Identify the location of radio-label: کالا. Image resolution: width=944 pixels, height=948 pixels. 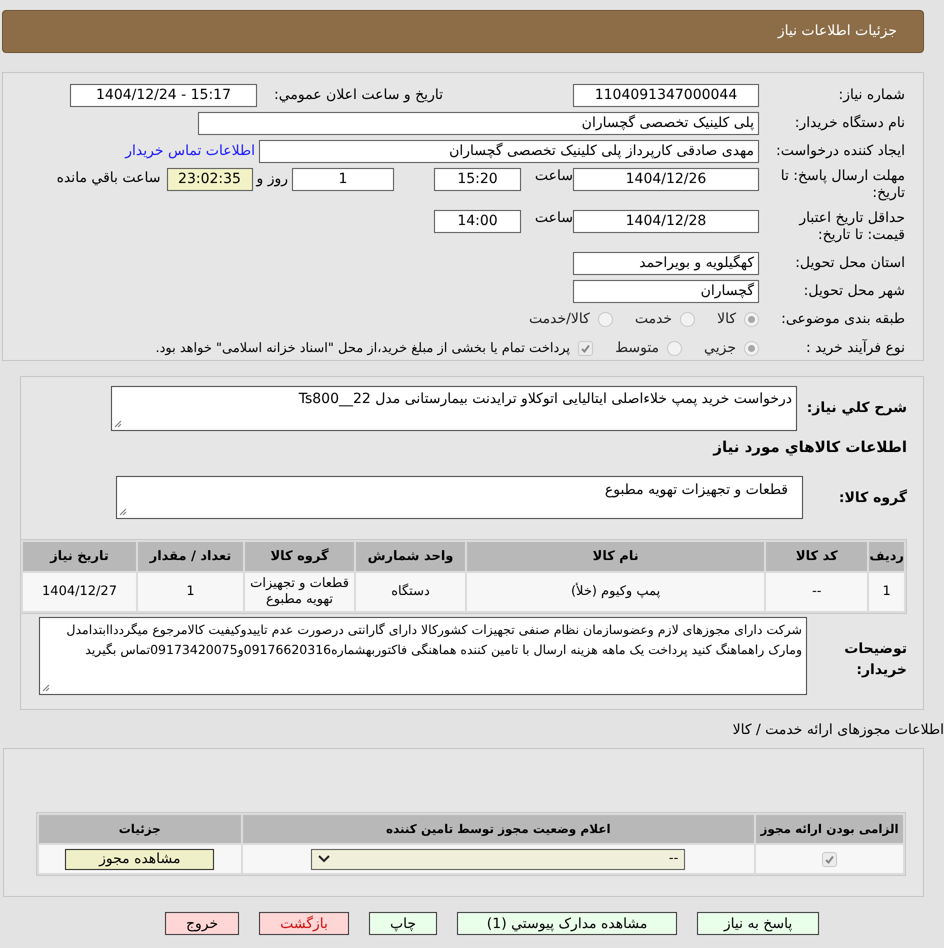
(726, 320).